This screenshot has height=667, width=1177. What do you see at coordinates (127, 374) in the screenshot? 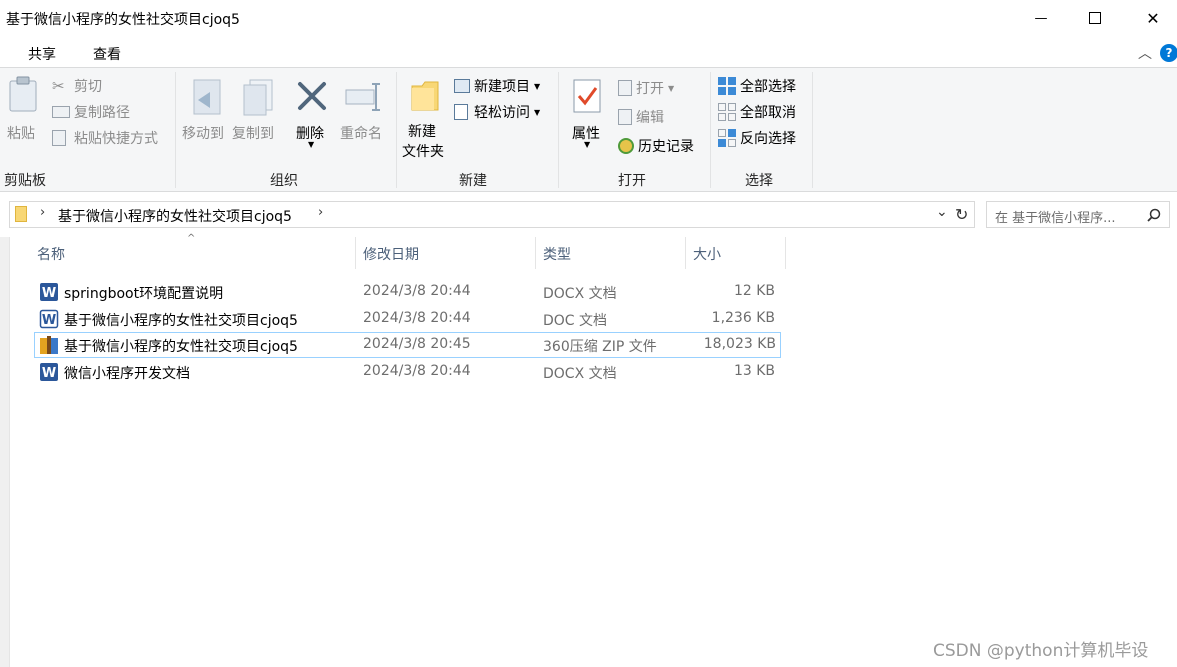
I see `file-name: 微信小程序开发文档` at bounding box center [127, 374].